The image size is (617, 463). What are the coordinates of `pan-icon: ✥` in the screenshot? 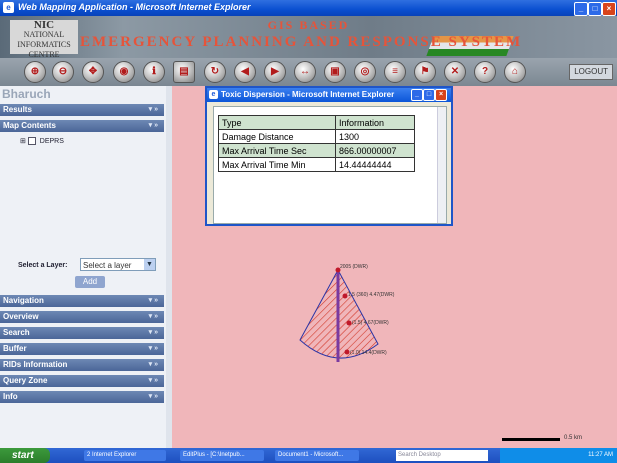 It's located at (93, 72).